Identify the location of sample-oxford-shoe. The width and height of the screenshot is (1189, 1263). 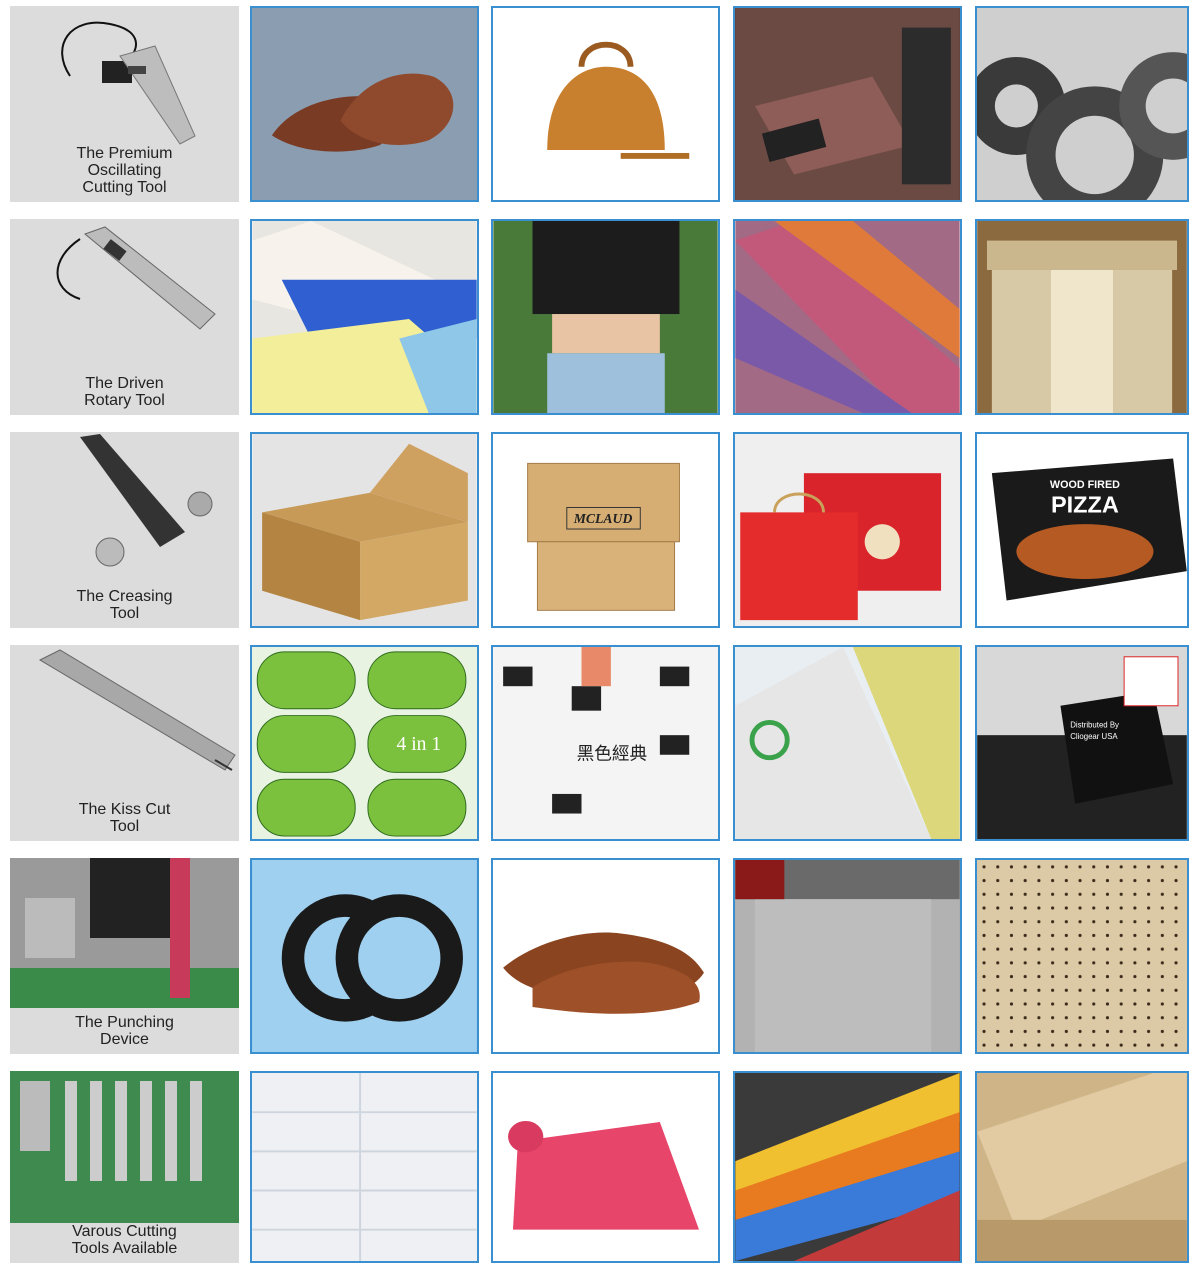
(605, 956).